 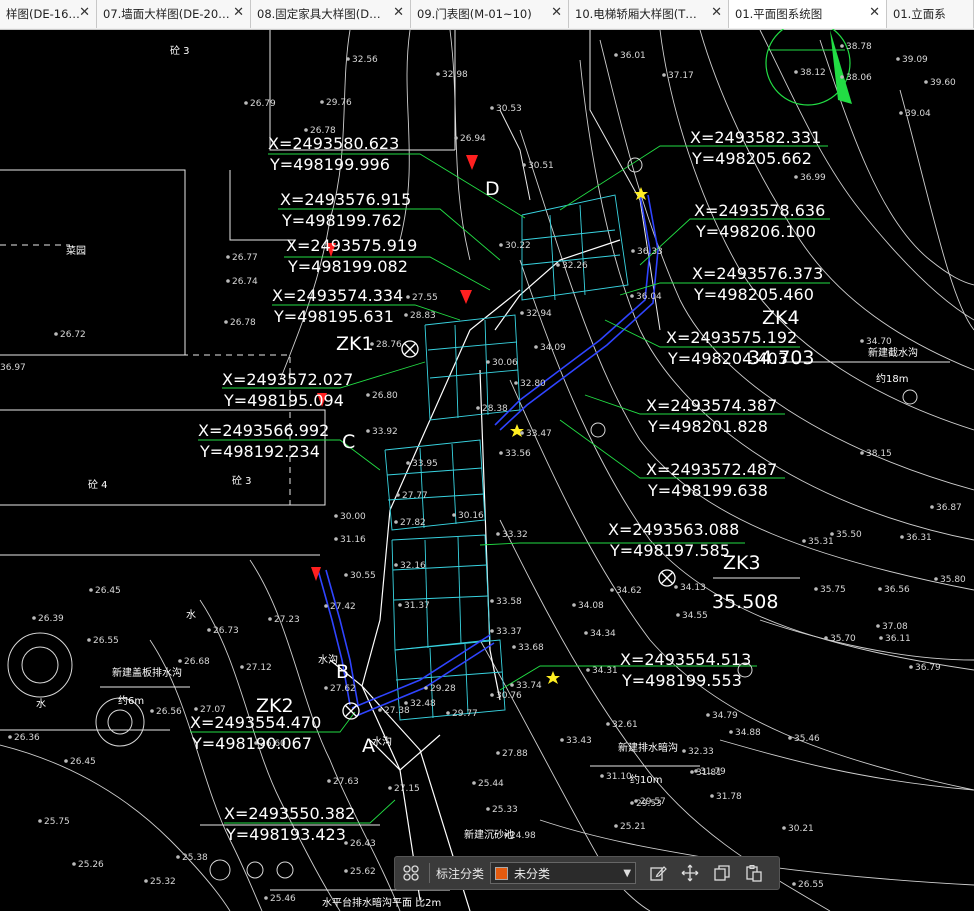 What do you see at coordinates (465, 714) in the screenshot?
I see `elevation-label: 29.77` at bounding box center [465, 714].